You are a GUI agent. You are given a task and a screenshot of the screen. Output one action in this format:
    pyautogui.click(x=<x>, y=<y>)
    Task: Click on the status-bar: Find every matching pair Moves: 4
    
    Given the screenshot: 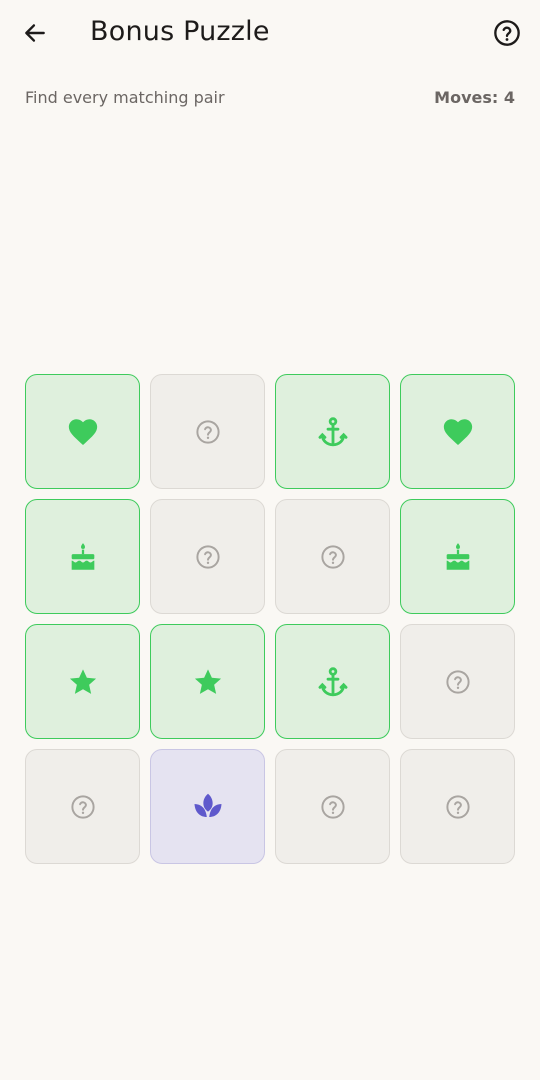 What is the action you would take?
    pyautogui.click(x=270, y=97)
    